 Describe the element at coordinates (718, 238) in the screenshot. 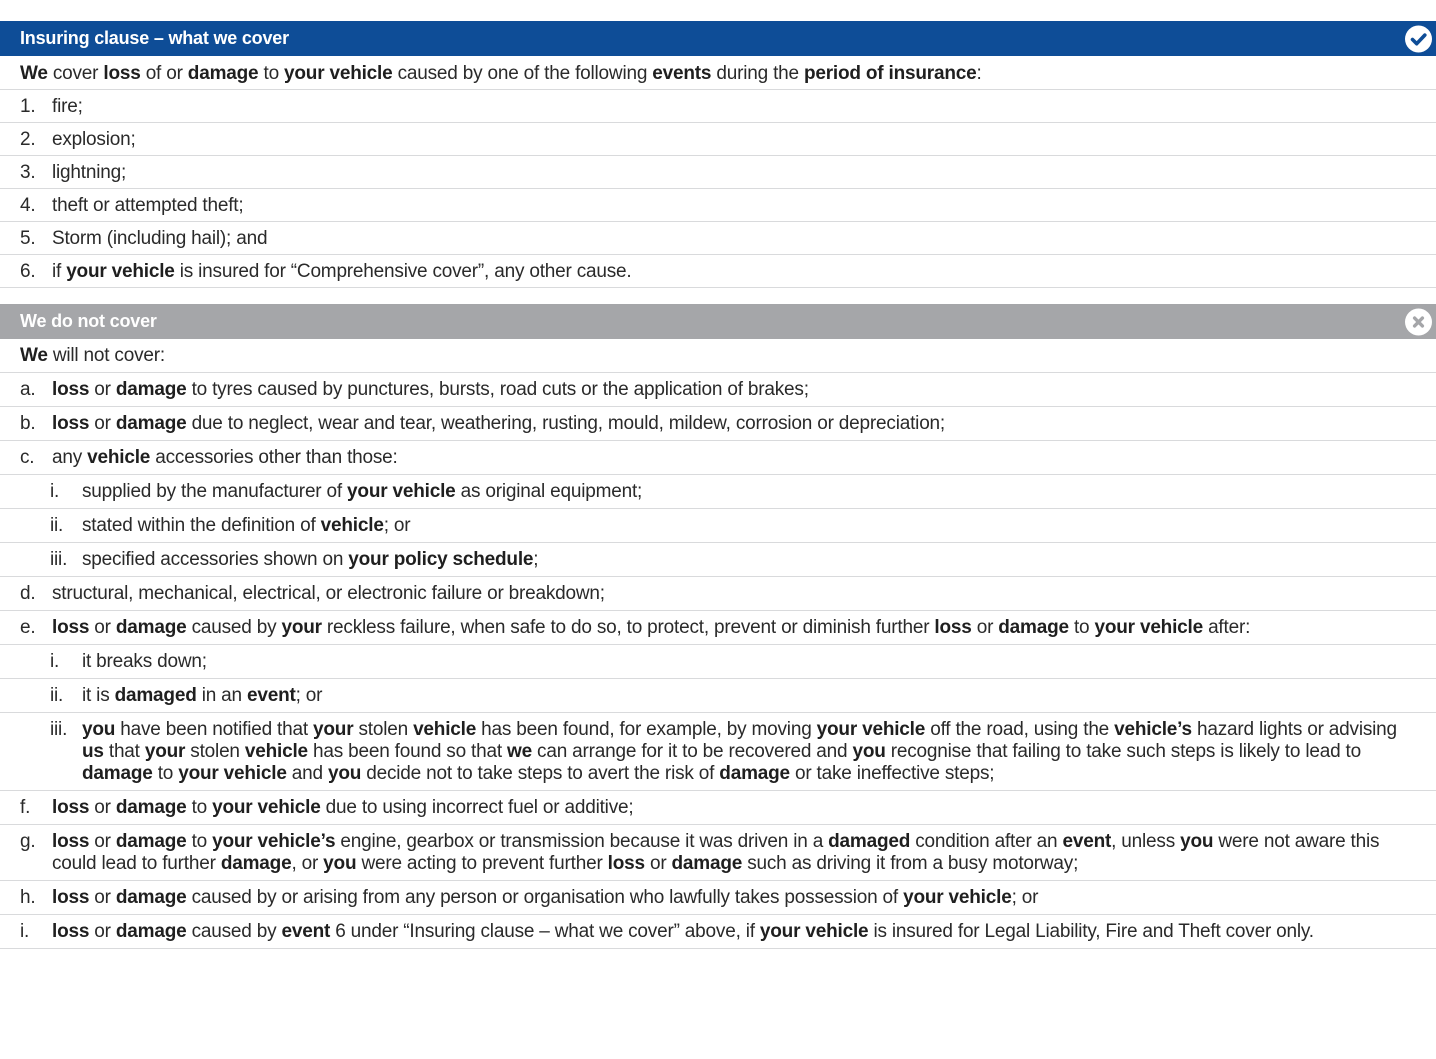

I see `list-item: 5. Storm (including hail); and` at that location.